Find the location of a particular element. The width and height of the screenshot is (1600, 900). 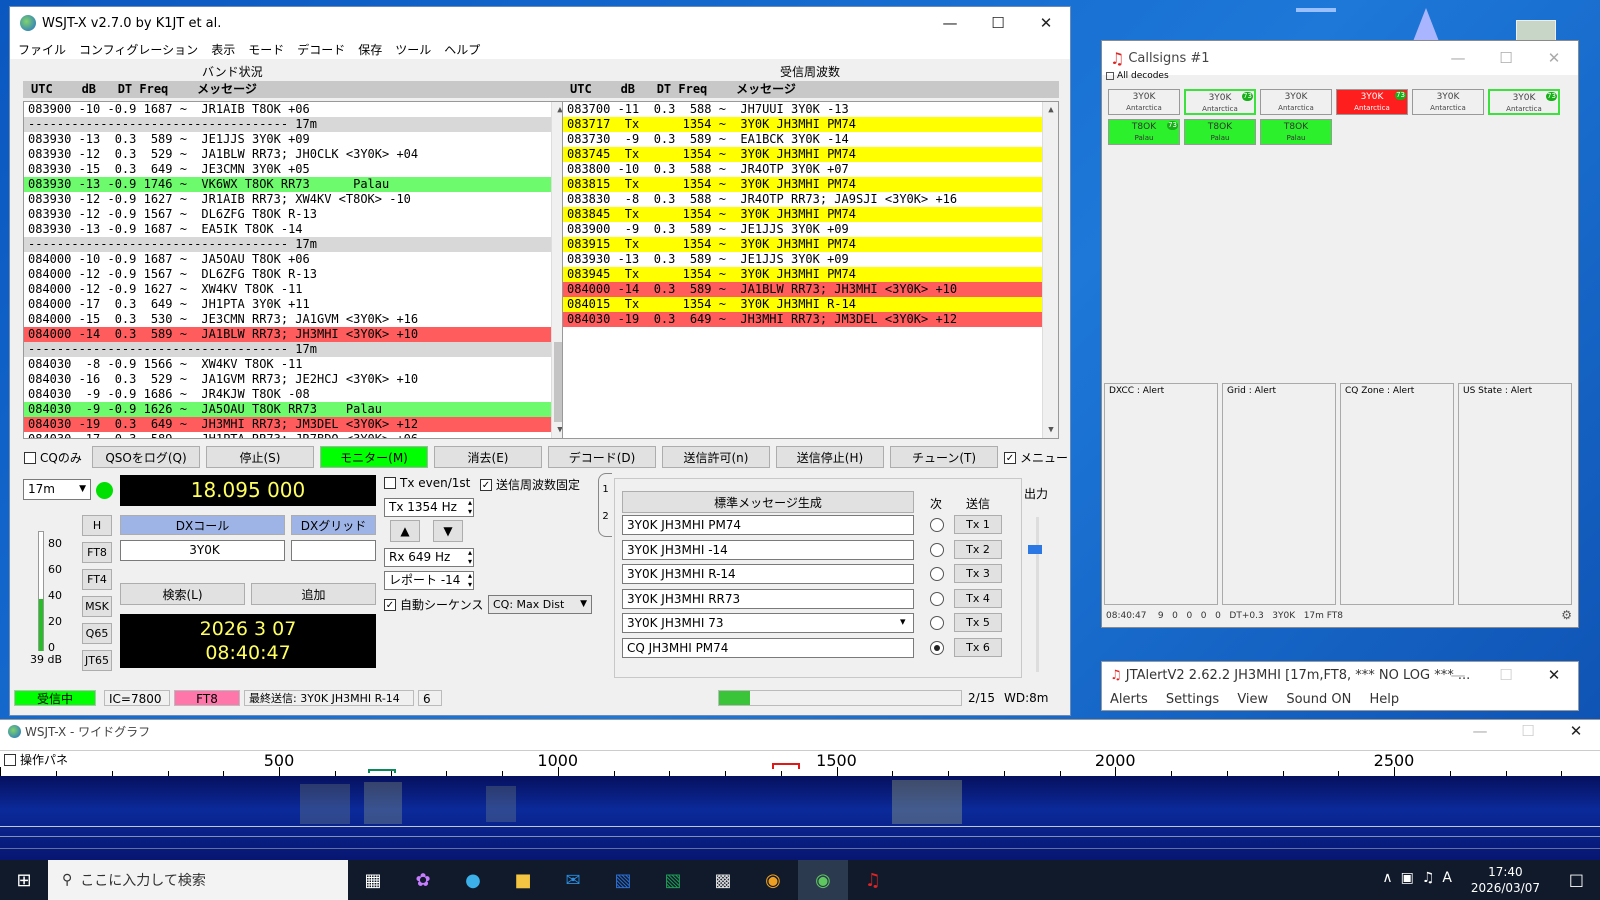

callsign-tile: T8OK Palau 73 is located at coordinates (1144, 132).